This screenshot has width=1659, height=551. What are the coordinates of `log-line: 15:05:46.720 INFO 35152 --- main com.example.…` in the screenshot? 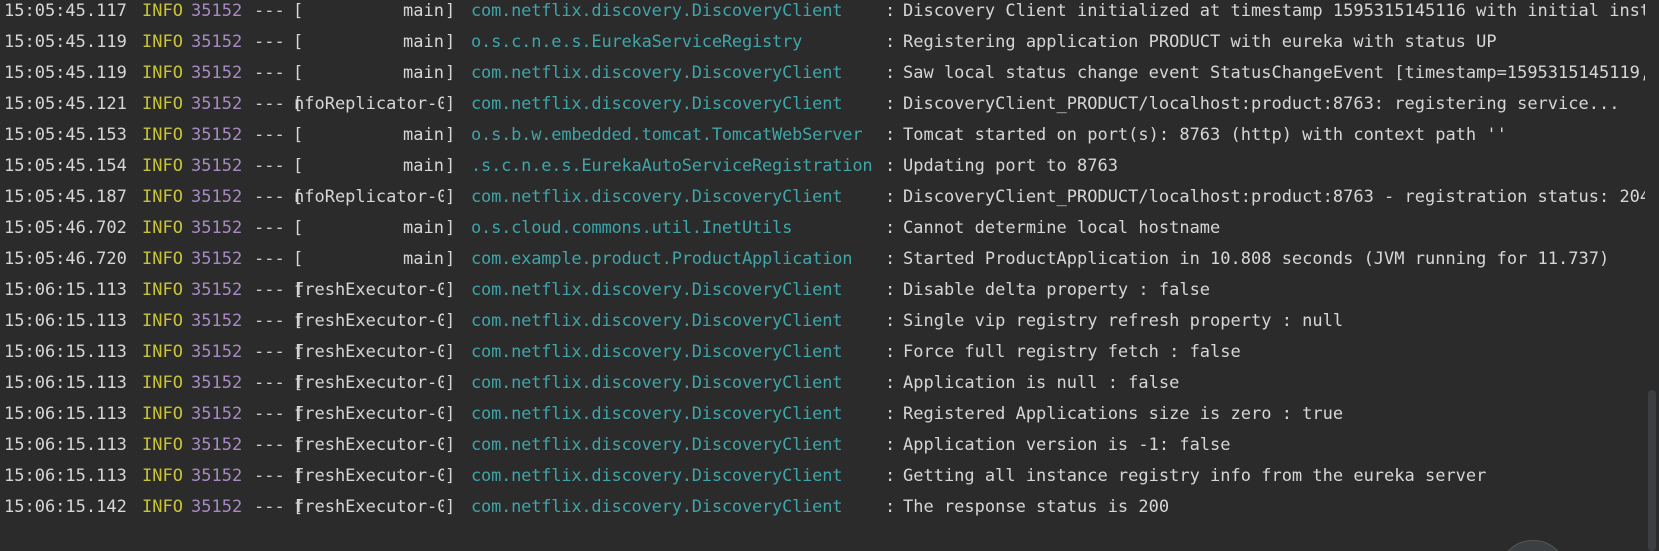 It's located at (822, 259).